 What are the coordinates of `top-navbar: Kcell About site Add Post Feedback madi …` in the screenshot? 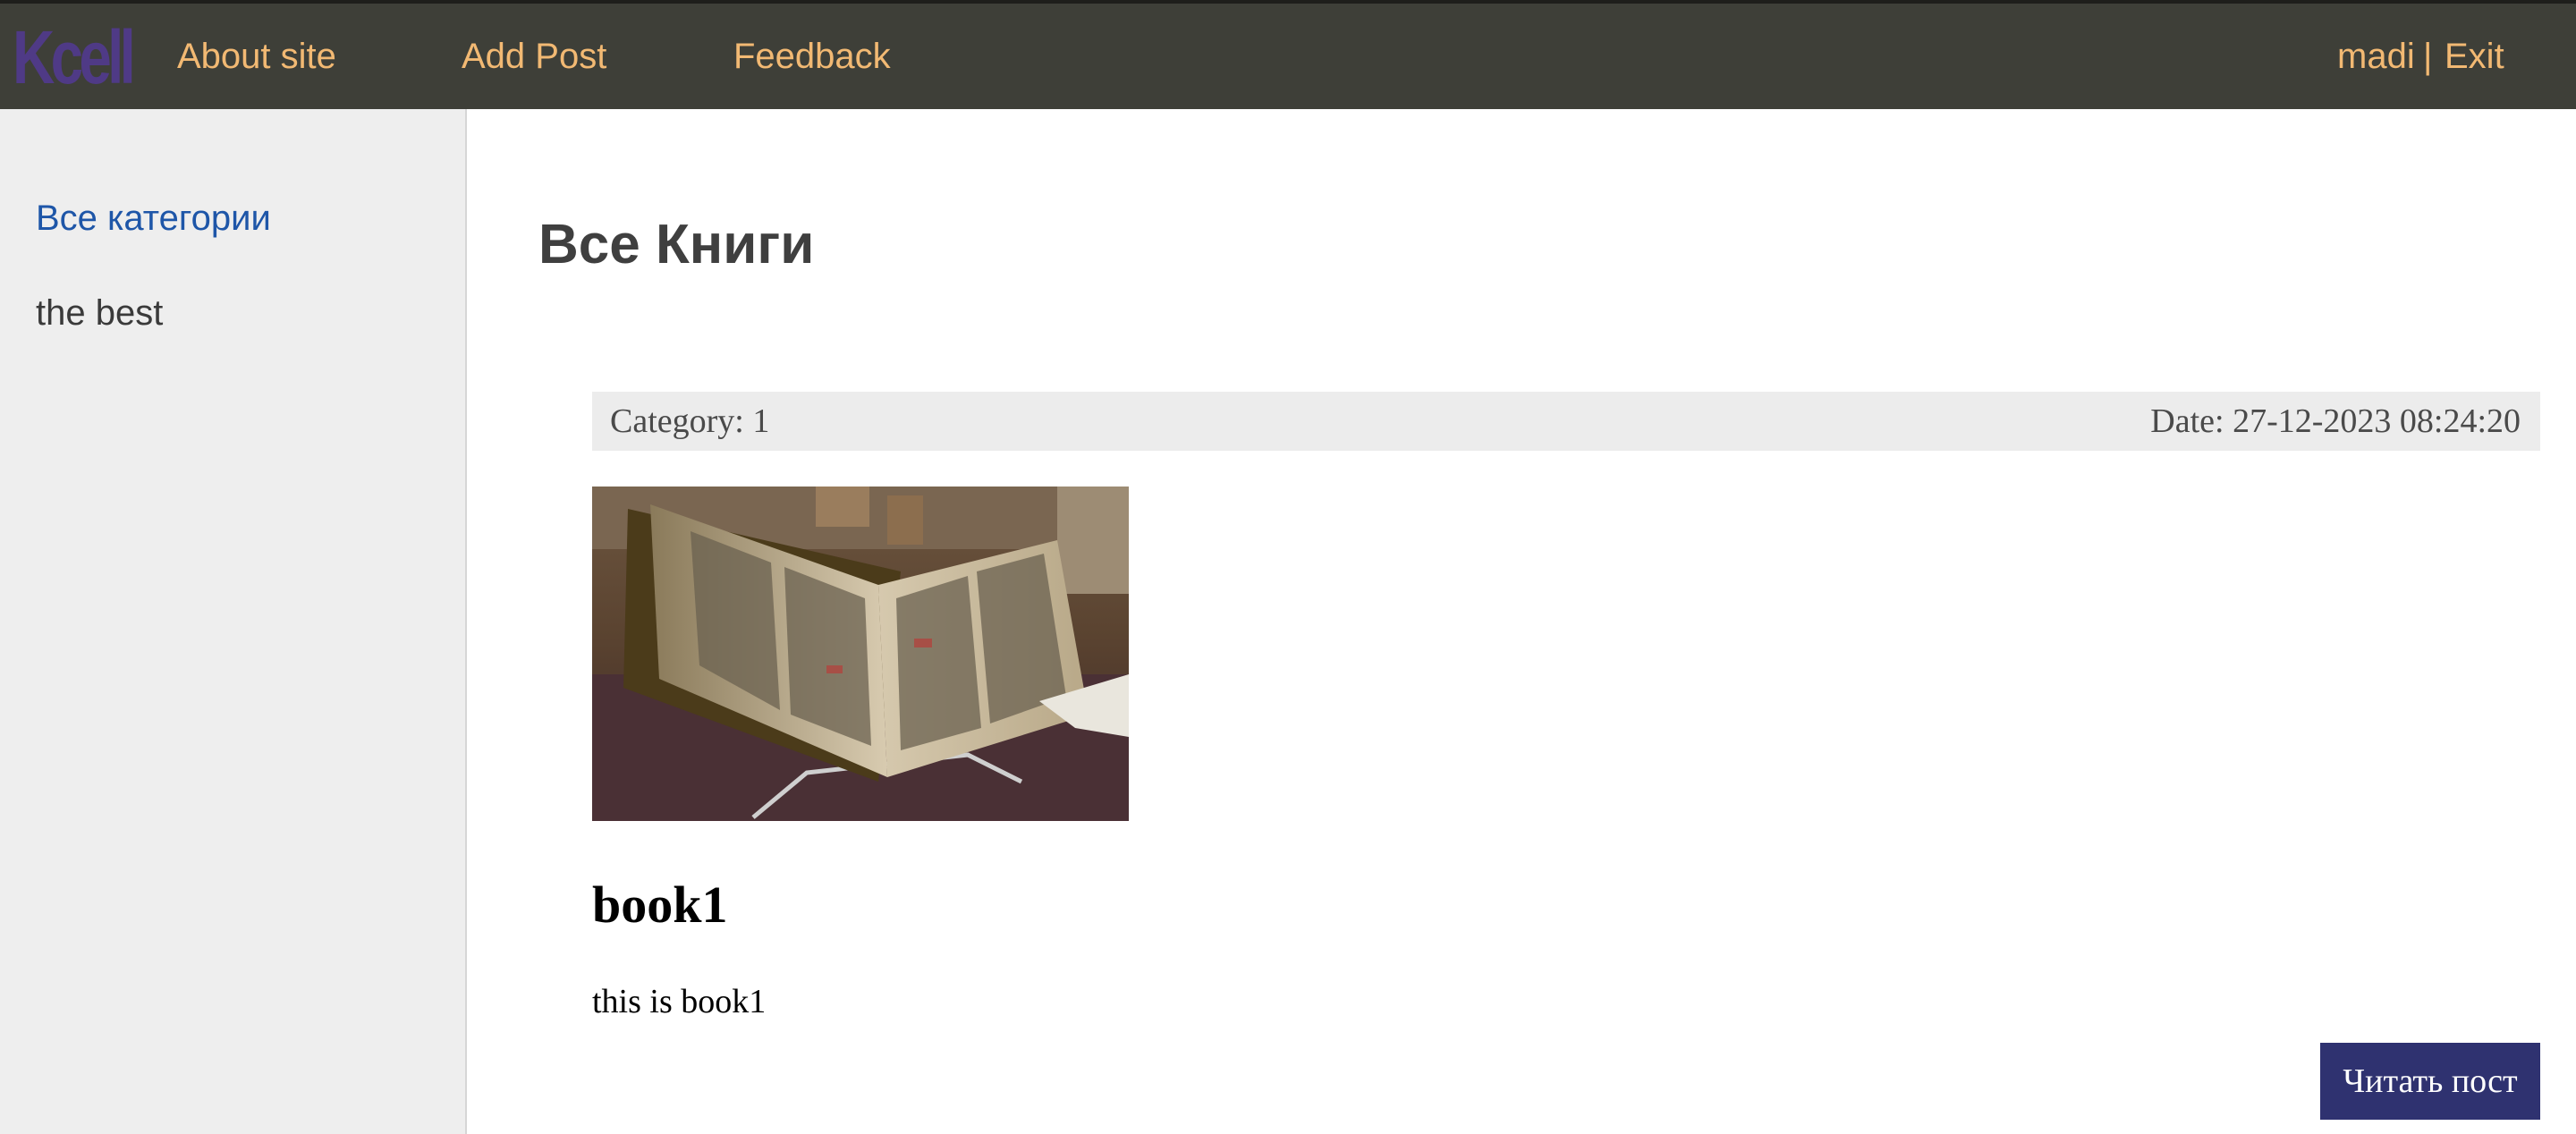 It's located at (1288, 54).